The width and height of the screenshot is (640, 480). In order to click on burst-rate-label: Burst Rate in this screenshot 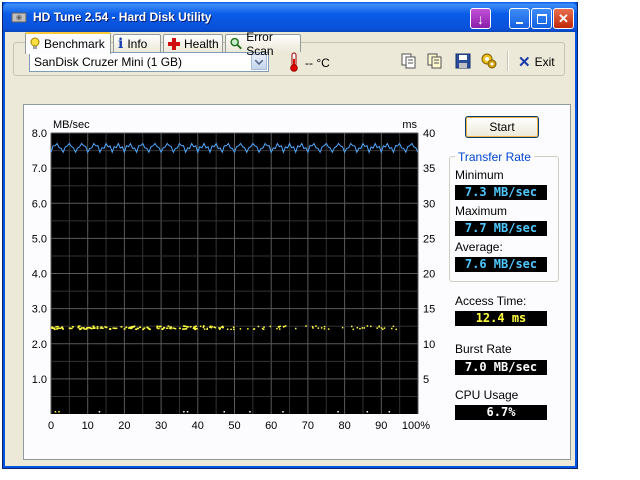, I will do `click(483, 349)`.